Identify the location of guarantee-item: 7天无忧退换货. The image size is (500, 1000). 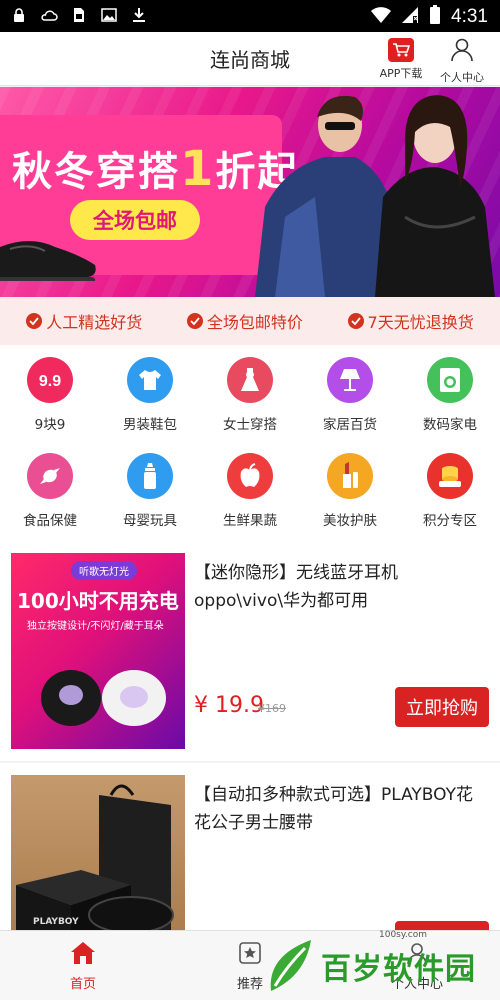
(410, 321).